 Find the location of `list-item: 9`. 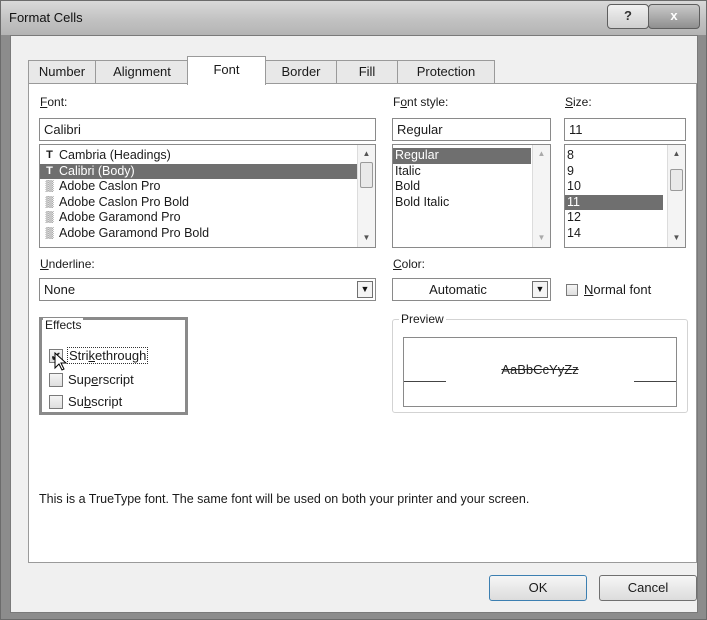

list-item: 9 is located at coordinates (614, 172).